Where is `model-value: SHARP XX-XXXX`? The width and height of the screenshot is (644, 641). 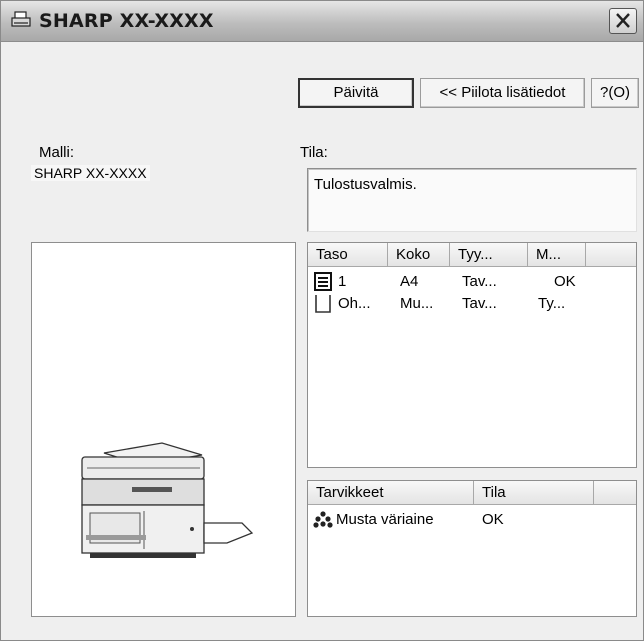
model-value: SHARP XX-XXXX is located at coordinates (90, 173).